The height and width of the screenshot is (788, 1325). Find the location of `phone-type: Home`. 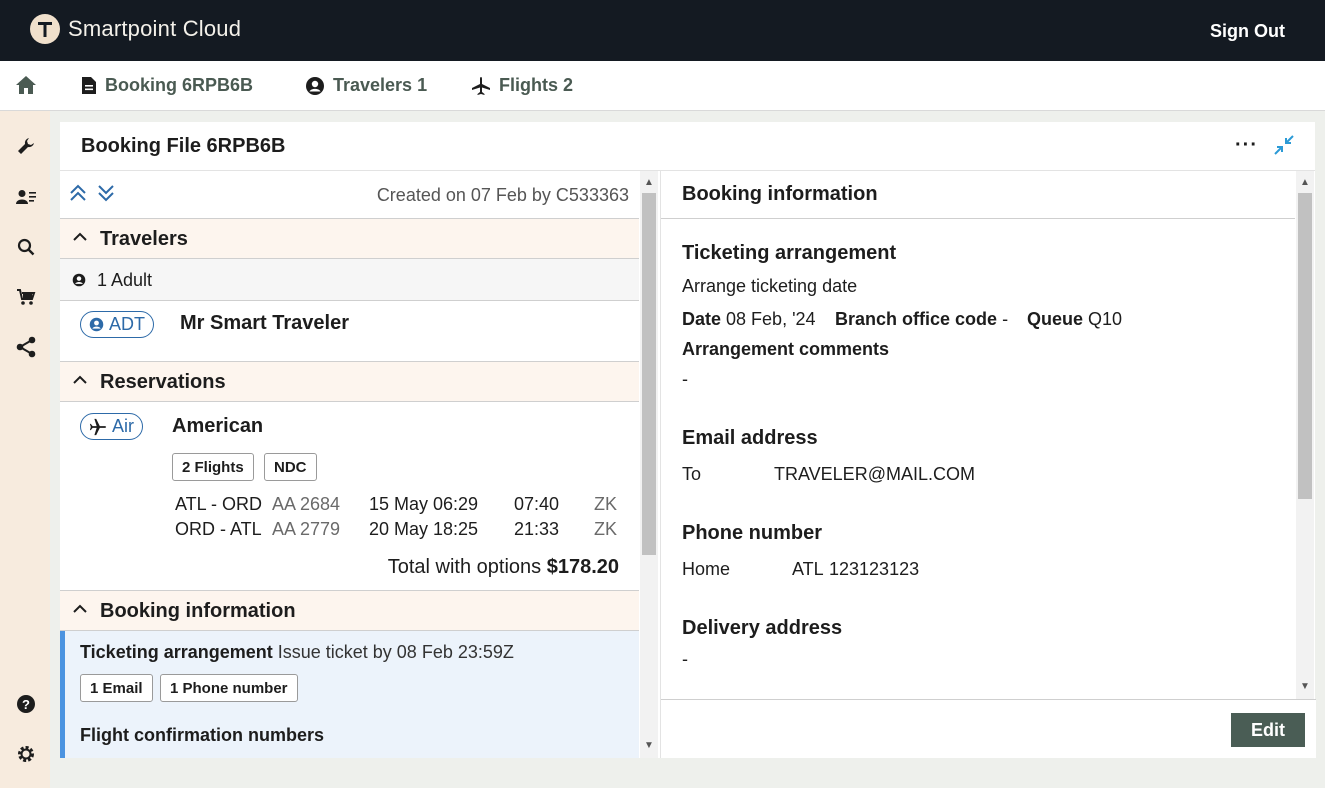

phone-type: Home is located at coordinates (706, 569).